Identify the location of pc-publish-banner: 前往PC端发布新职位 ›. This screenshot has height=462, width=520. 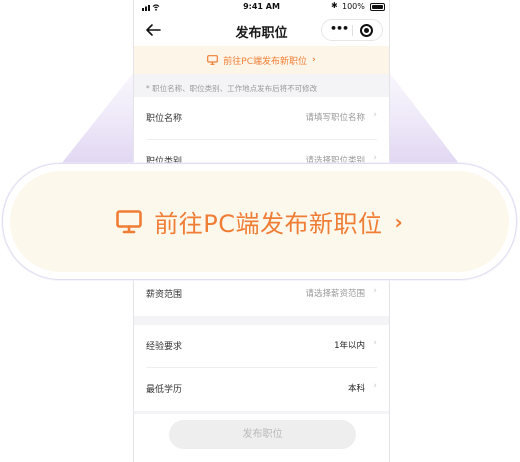
(261, 60).